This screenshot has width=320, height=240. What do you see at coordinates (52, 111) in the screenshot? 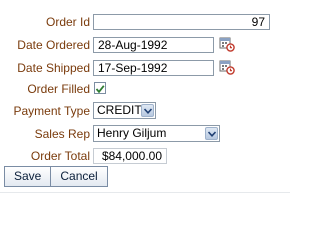
I see `payment-type-label: Payment Type` at bounding box center [52, 111].